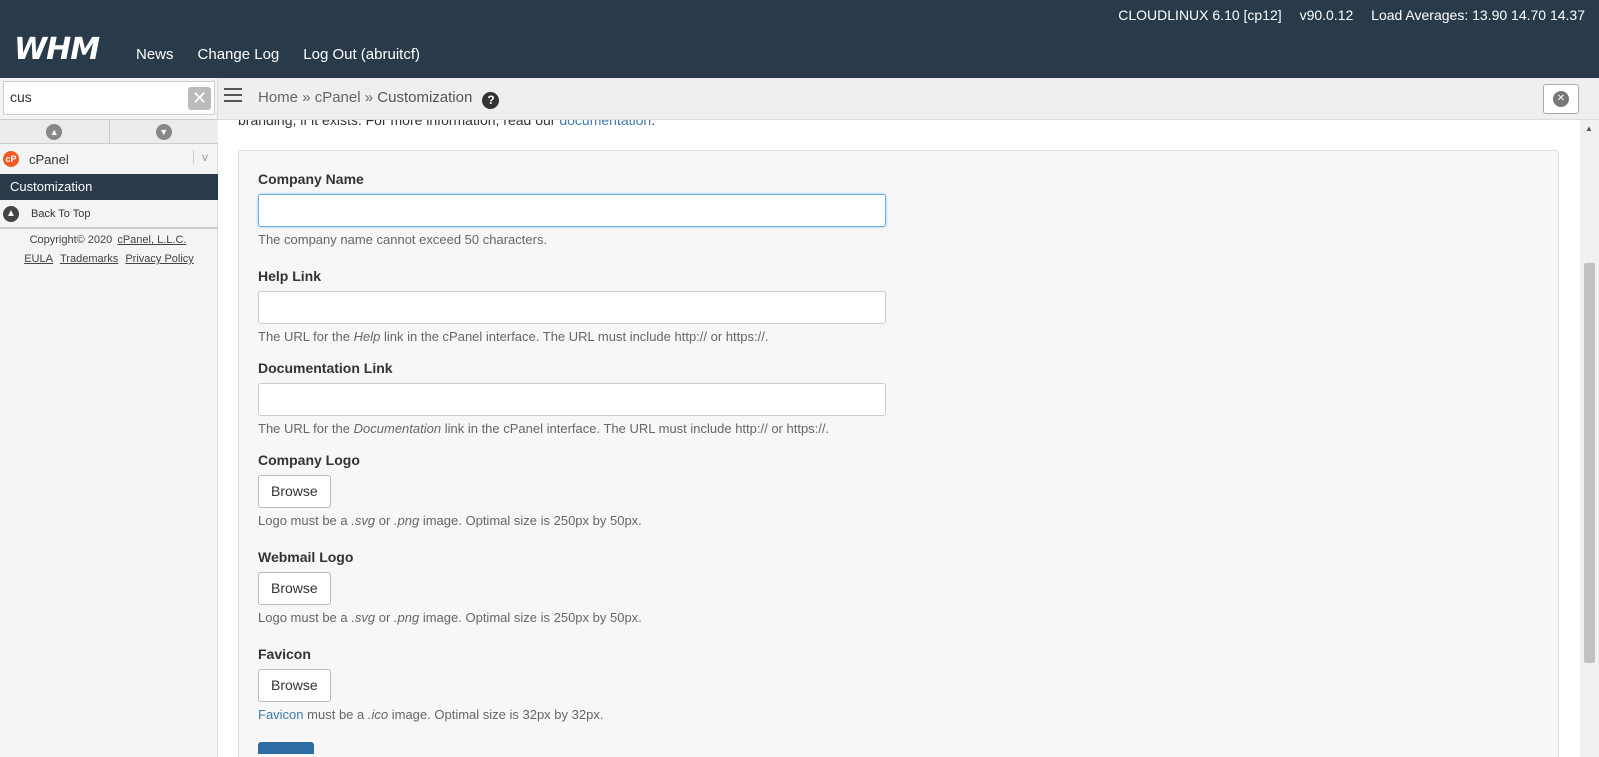 The width and height of the screenshot is (1599, 757). What do you see at coordinates (71, 240) in the screenshot?
I see `copyright-text: Copyright© 2020` at bounding box center [71, 240].